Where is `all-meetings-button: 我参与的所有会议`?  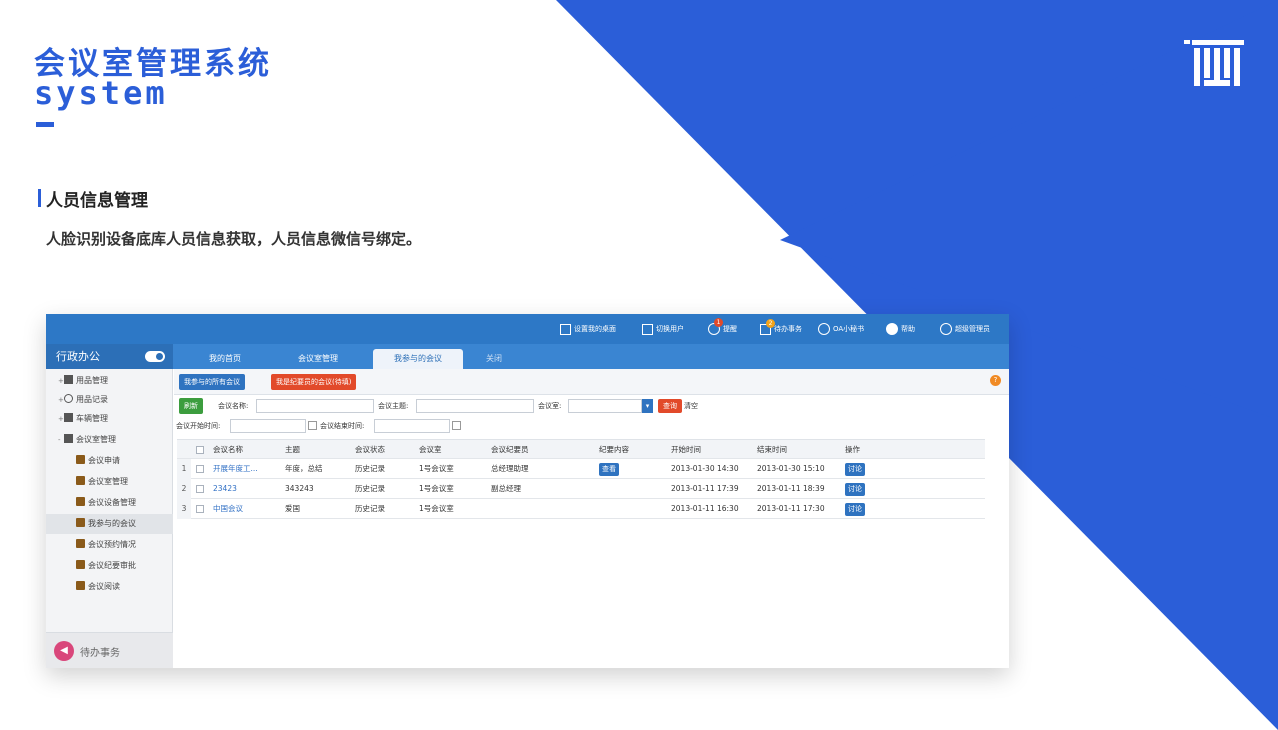
all-meetings-button: 我参与的所有会议 is located at coordinates (212, 382).